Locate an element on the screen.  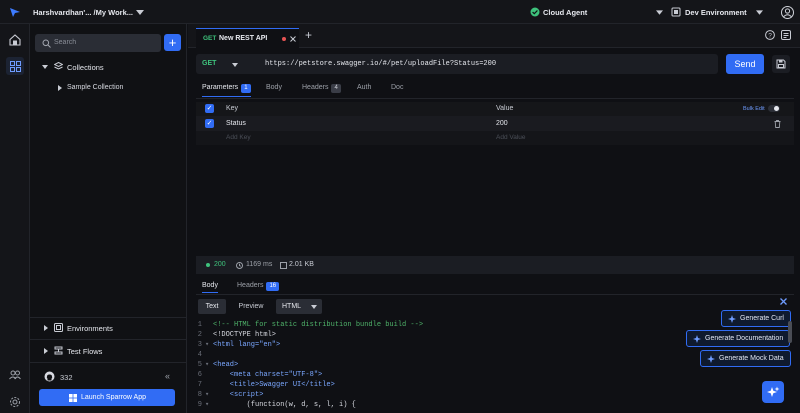
tab-title: New REST API is located at coordinates (243, 38).